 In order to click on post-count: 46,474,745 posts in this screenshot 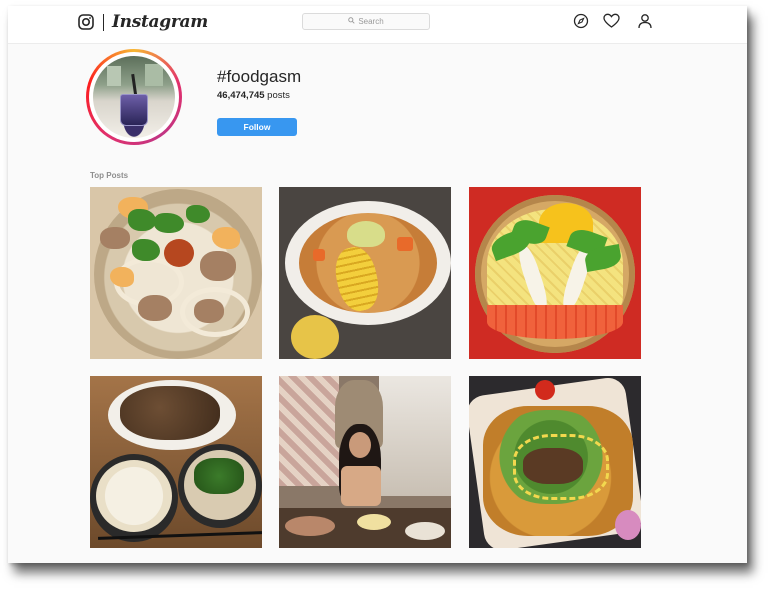, I will do `click(253, 95)`.